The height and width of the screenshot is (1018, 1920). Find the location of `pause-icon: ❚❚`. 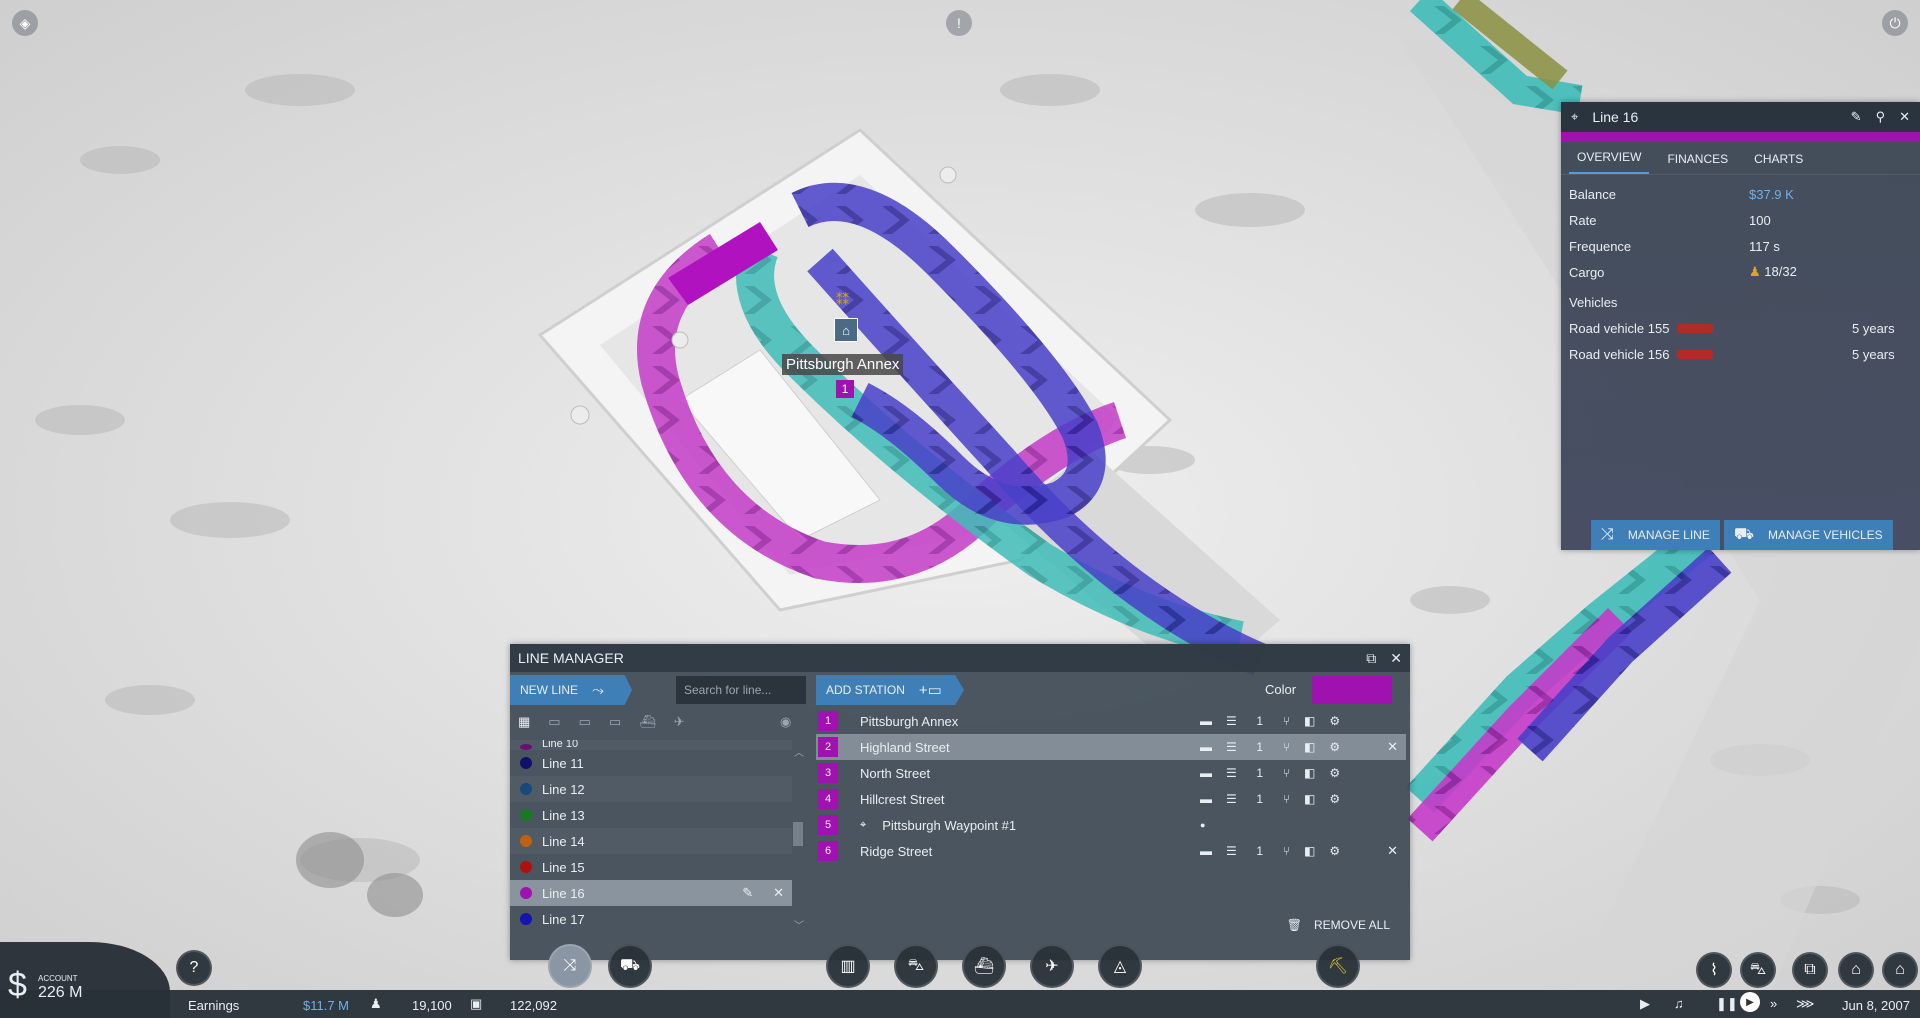

pause-icon: ❚❚ is located at coordinates (1727, 1004).